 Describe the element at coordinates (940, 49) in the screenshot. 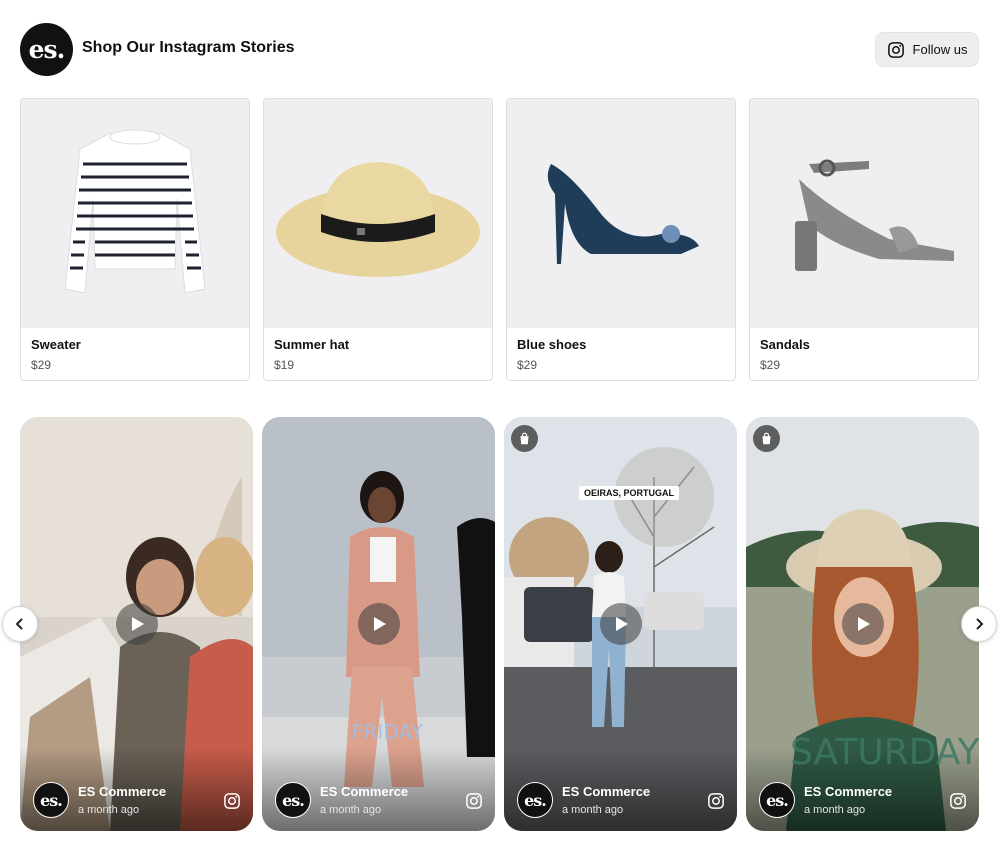

I see `follow-us-label: Follow us` at that location.